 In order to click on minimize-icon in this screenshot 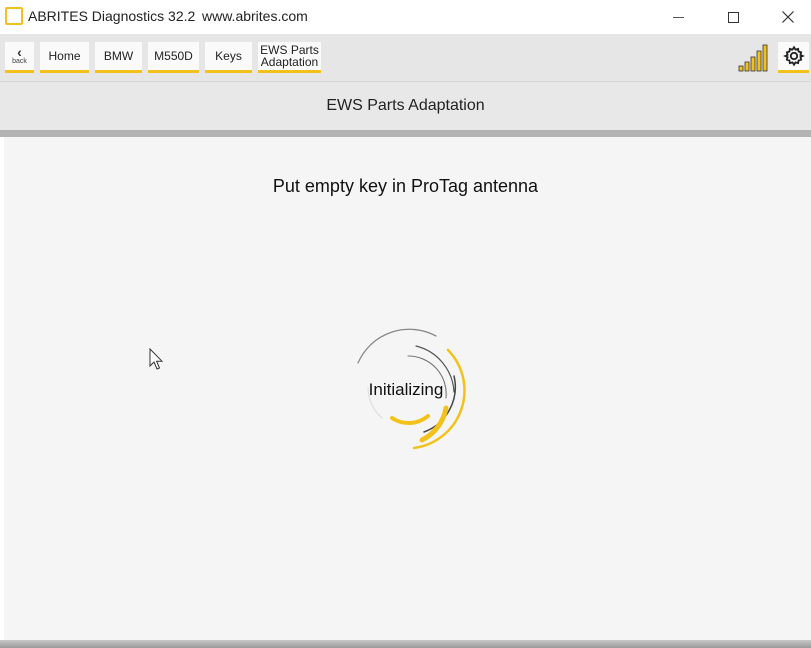, I will do `click(678, 17)`.